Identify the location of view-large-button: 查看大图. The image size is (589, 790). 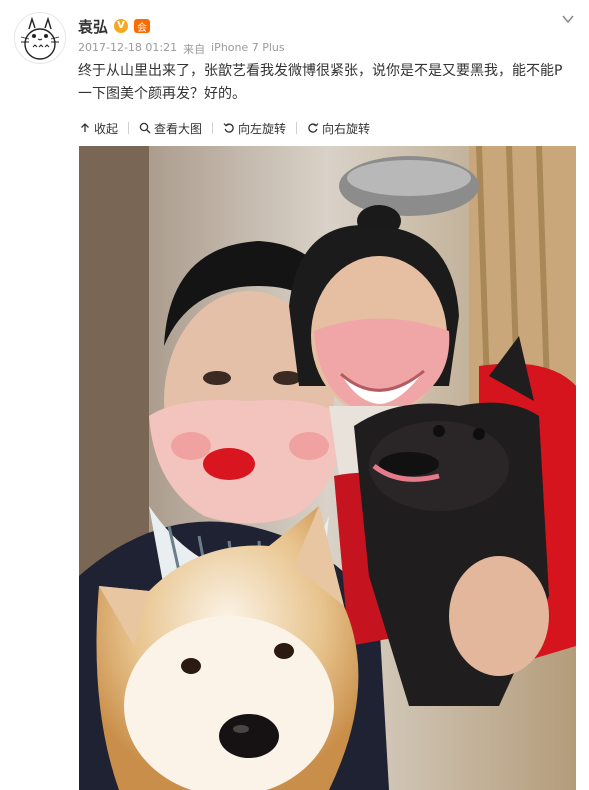
(170, 128).